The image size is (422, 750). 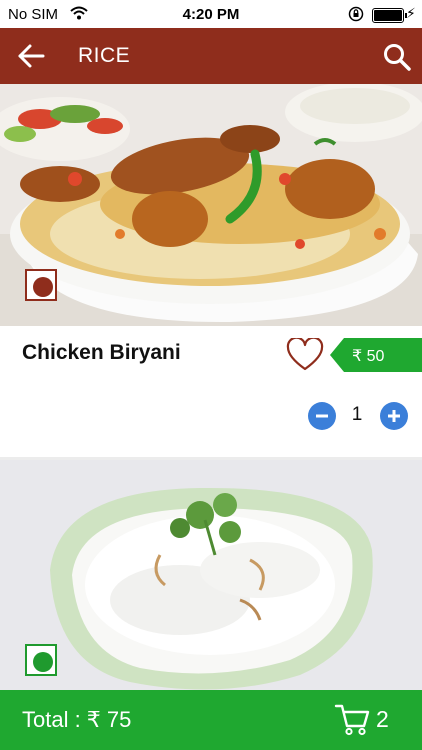 What do you see at coordinates (397, 57) in the screenshot?
I see `search-icon` at bounding box center [397, 57].